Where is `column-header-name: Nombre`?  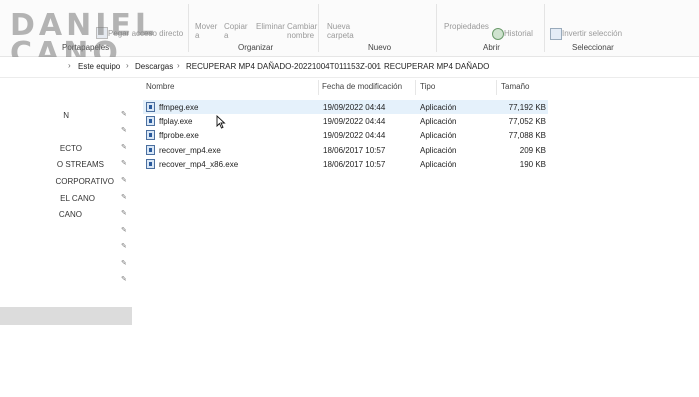 column-header-name: Nombre is located at coordinates (160, 86).